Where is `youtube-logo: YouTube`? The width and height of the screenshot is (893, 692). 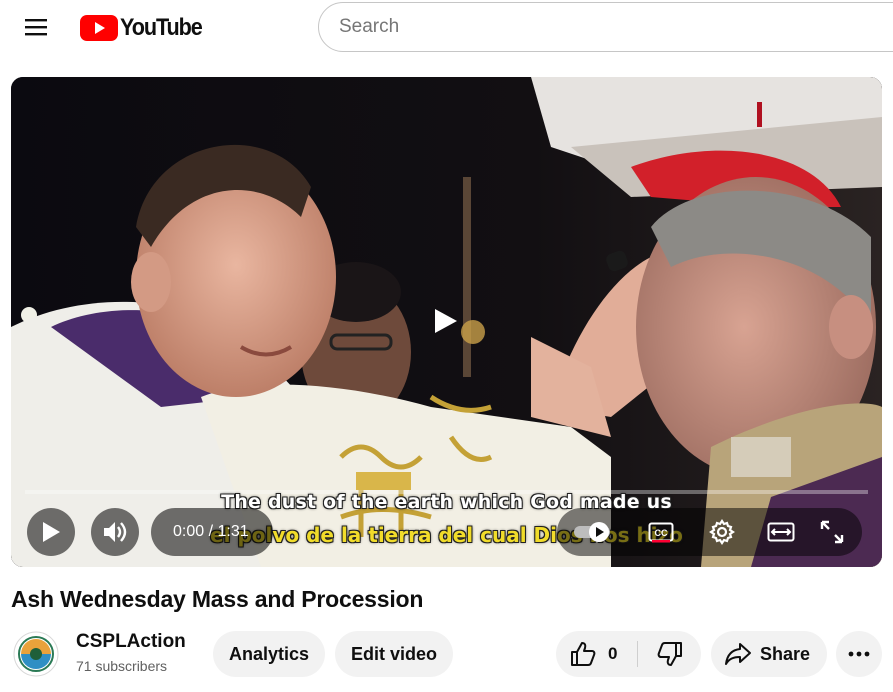 youtube-logo: YouTube is located at coordinates (145, 28).